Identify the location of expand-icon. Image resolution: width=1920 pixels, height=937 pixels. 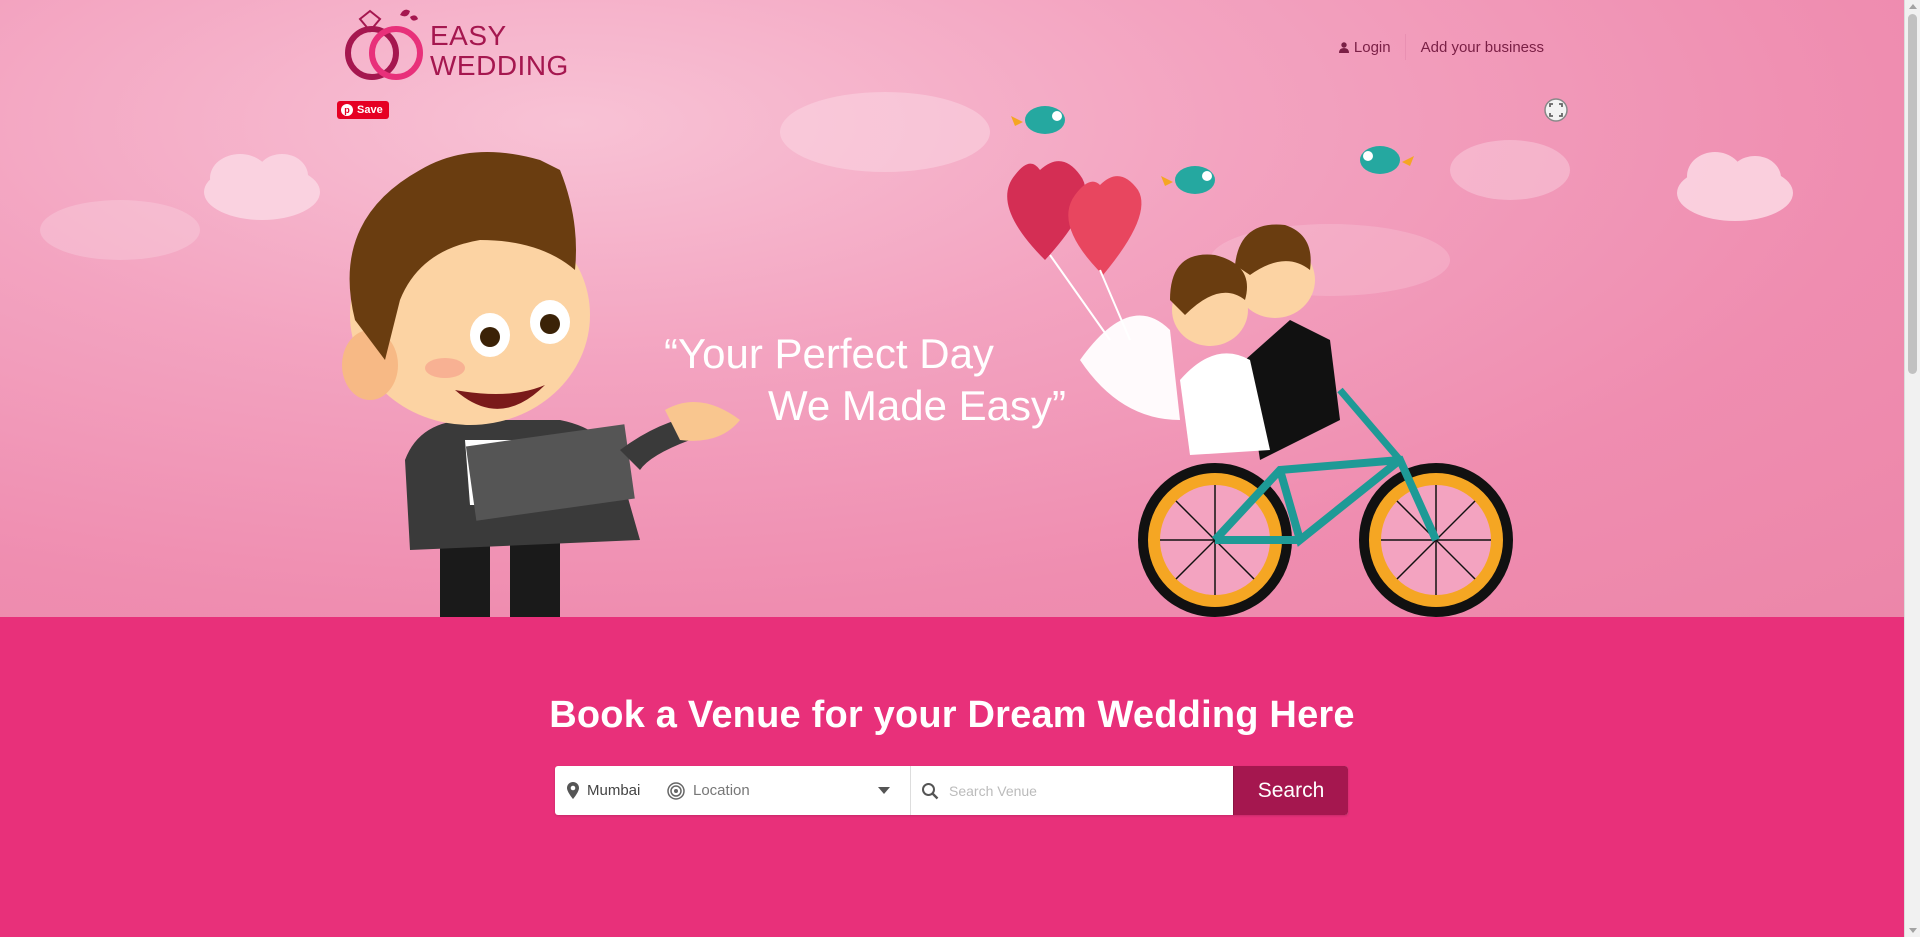
(1556, 110).